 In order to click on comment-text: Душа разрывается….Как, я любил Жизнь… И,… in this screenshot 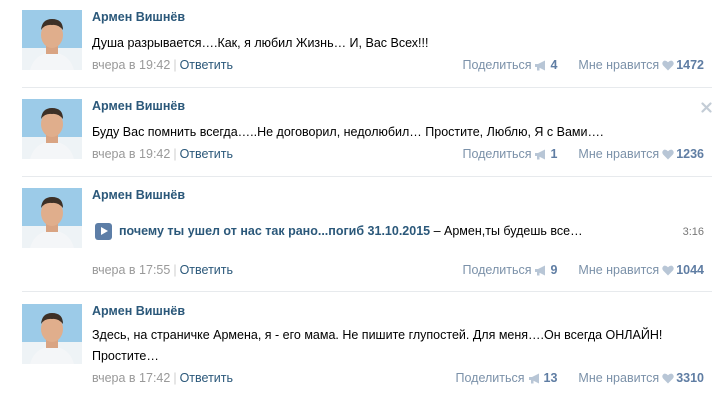, I will do `click(260, 43)`.